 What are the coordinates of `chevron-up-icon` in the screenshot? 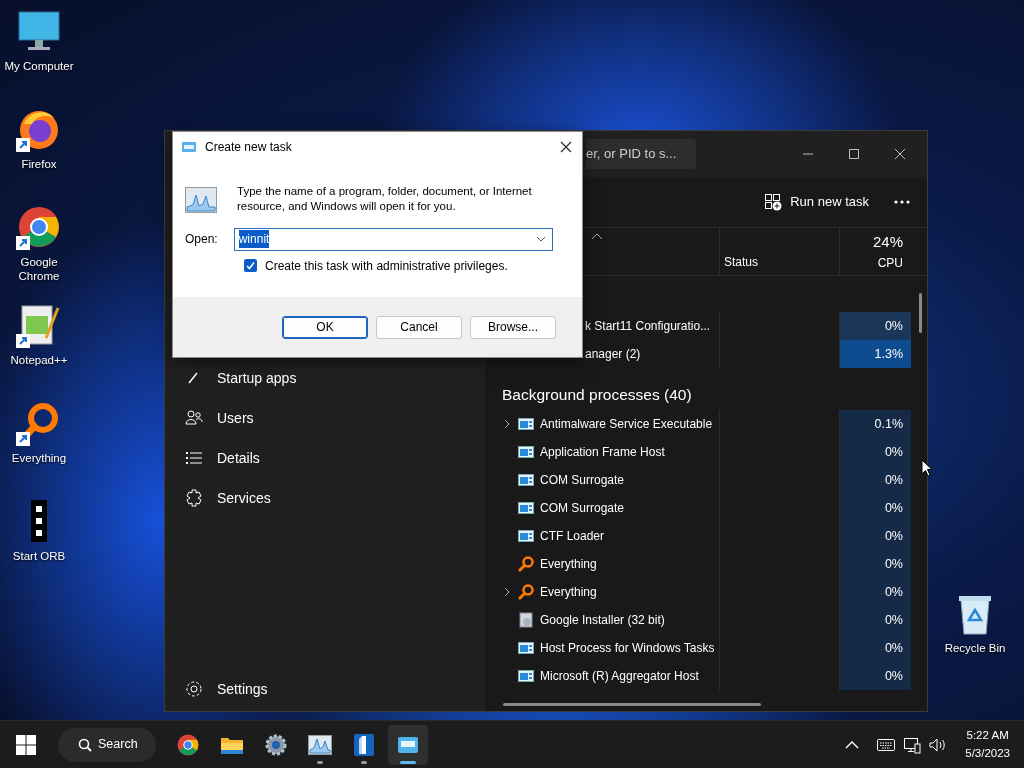 It's located at (852, 744).